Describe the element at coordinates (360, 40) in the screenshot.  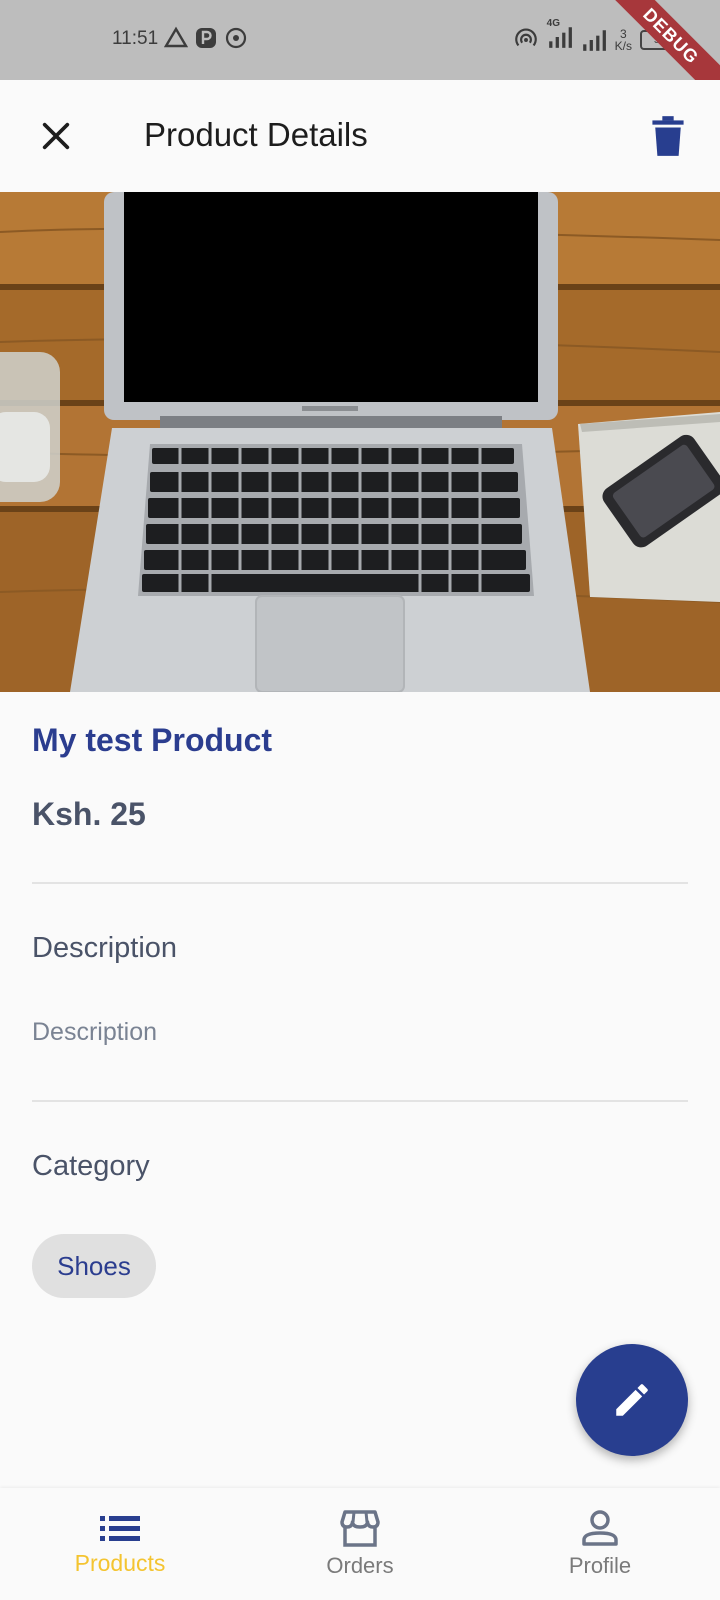
I see `status-bar: 11:51 4G 3 K/s 55 DEBUG` at that location.